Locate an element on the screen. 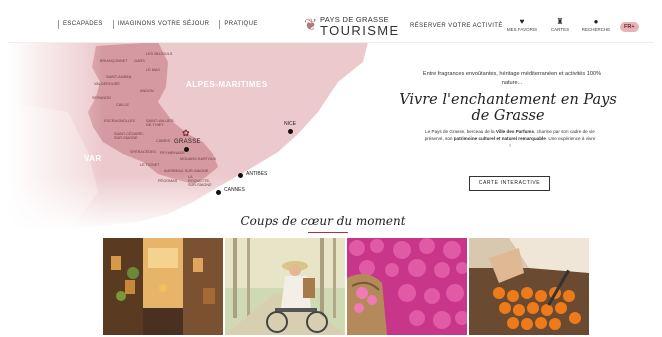  town-label: Séranon is located at coordinates (101, 98).